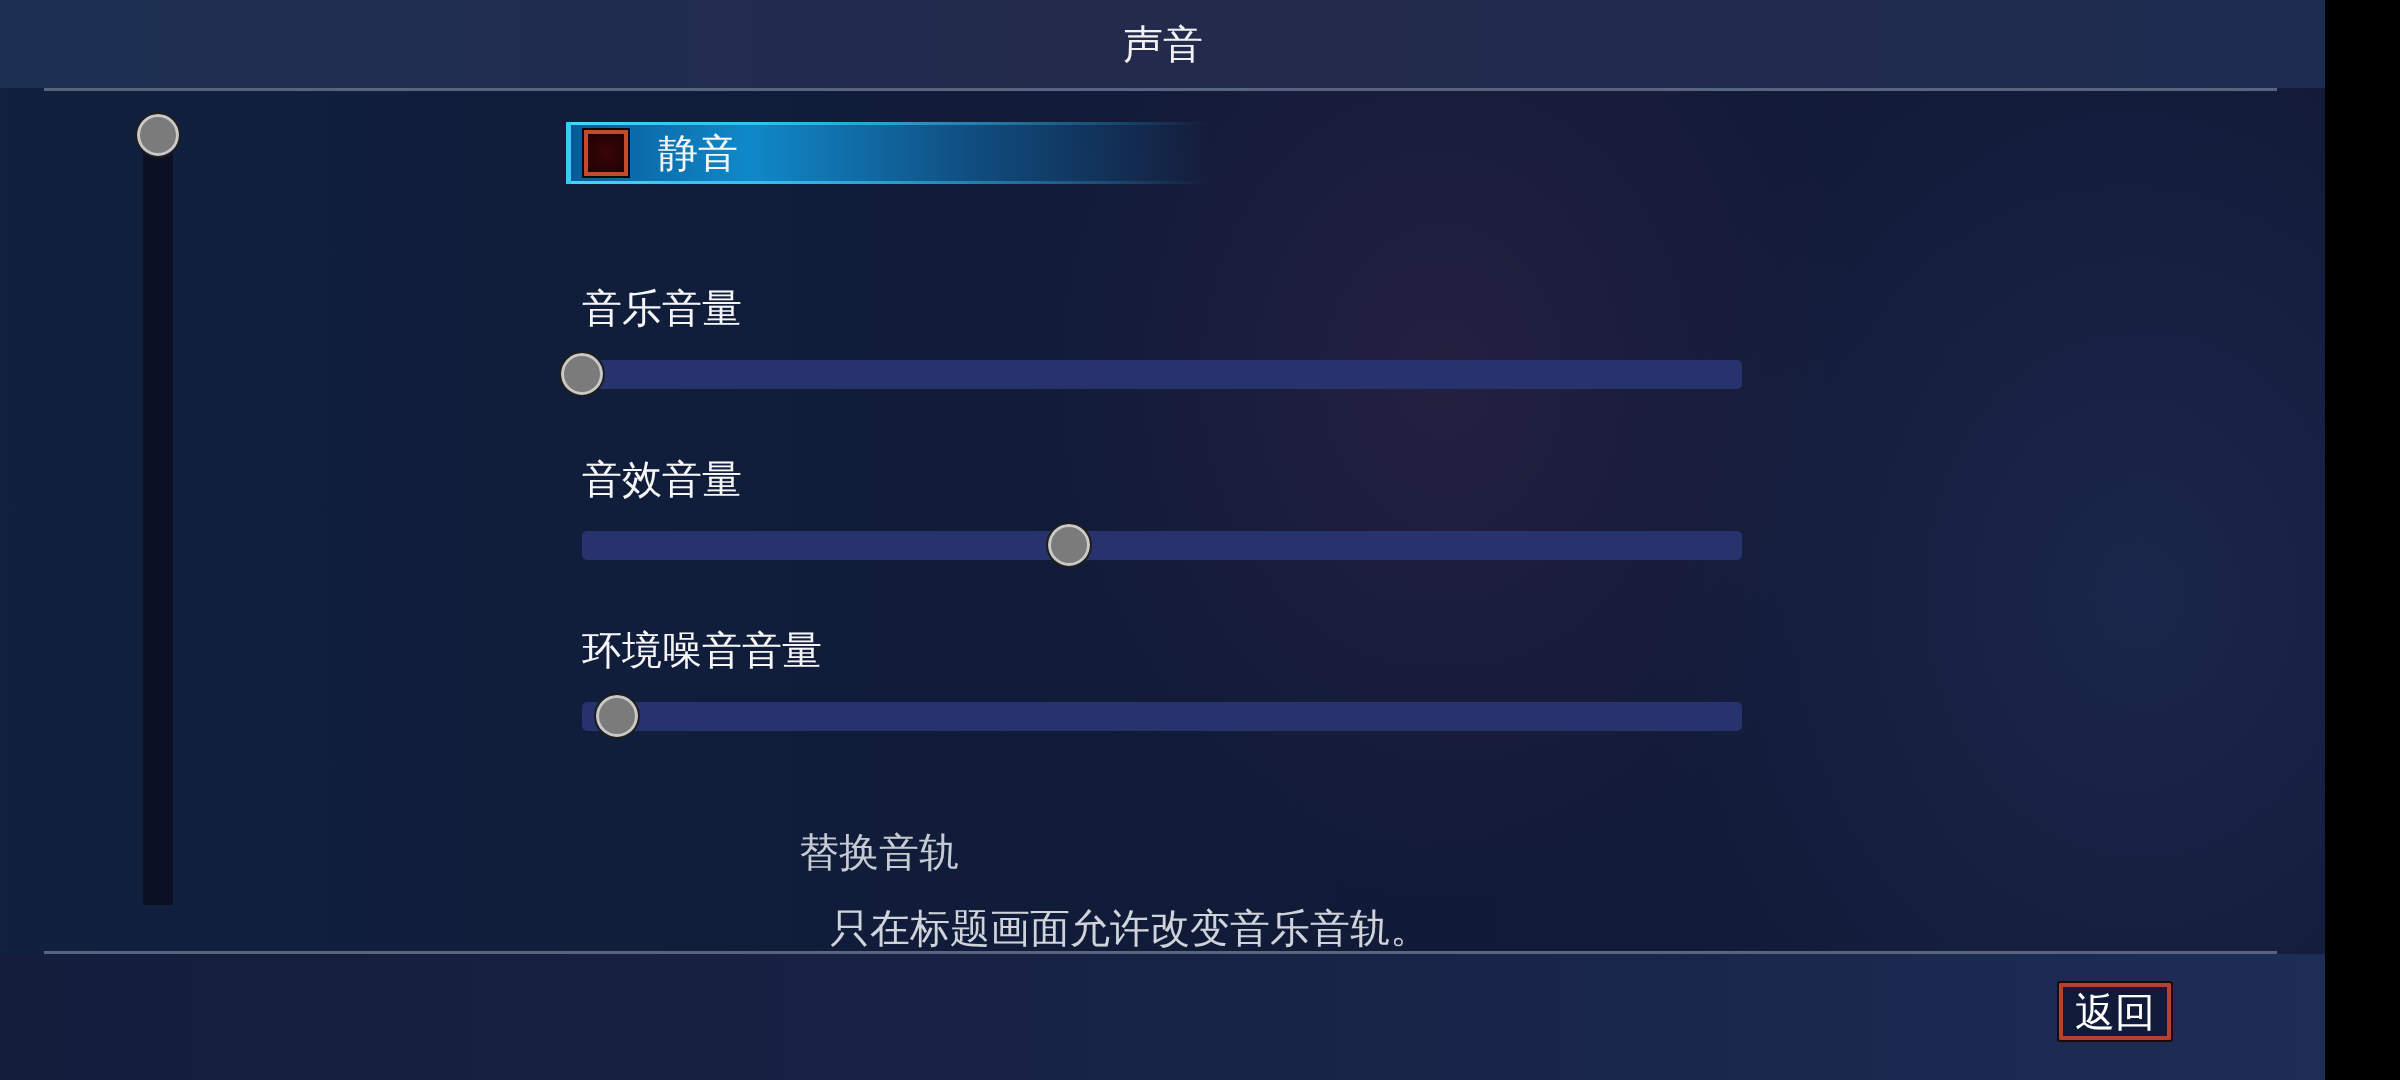 The image size is (2400, 1080). What do you see at coordinates (702, 650) in the screenshot?
I see `slider-label: 环境噪音音量` at bounding box center [702, 650].